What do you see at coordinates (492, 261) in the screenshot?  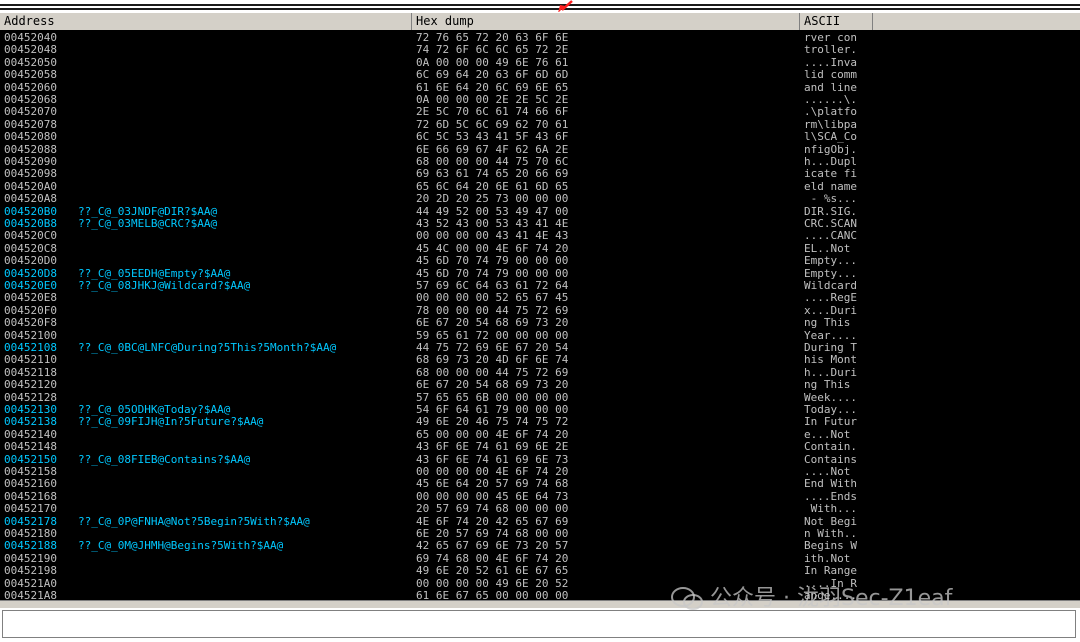 I see `row-hex-bytes: 45 6D 70 74 79 00 00 00` at bounding box center [492, 261].